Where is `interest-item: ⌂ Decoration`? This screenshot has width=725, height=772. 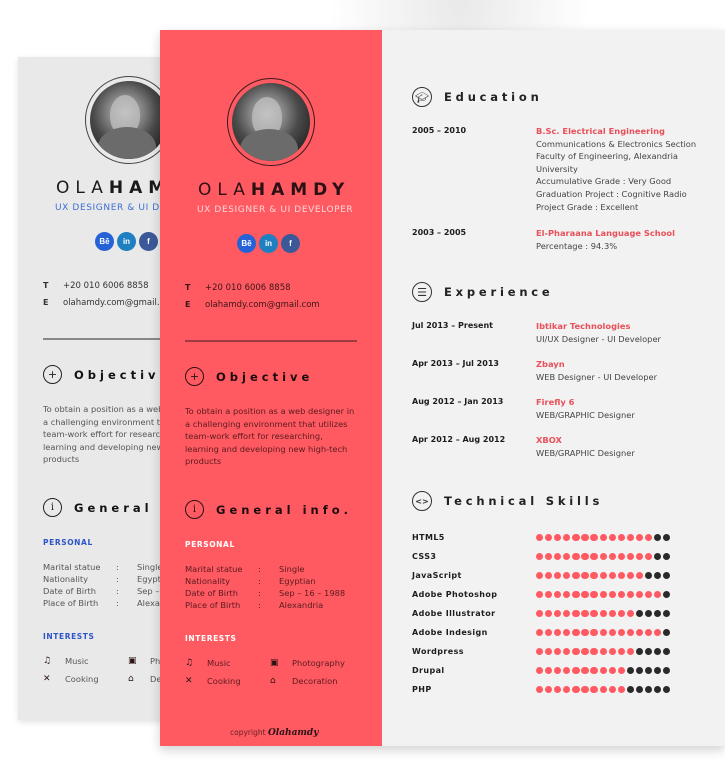
interest-item: ⌂ Decoration is located at coordinates (315, 681).